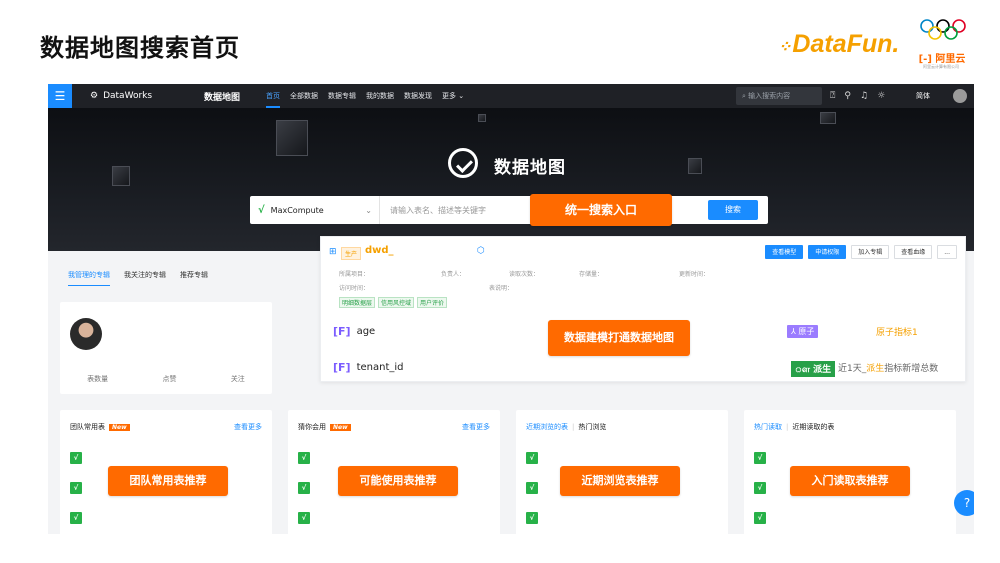 This screenshot has width=1000, height=563. I want to click on nav-my-data: 我的数据, so click(380, 96).